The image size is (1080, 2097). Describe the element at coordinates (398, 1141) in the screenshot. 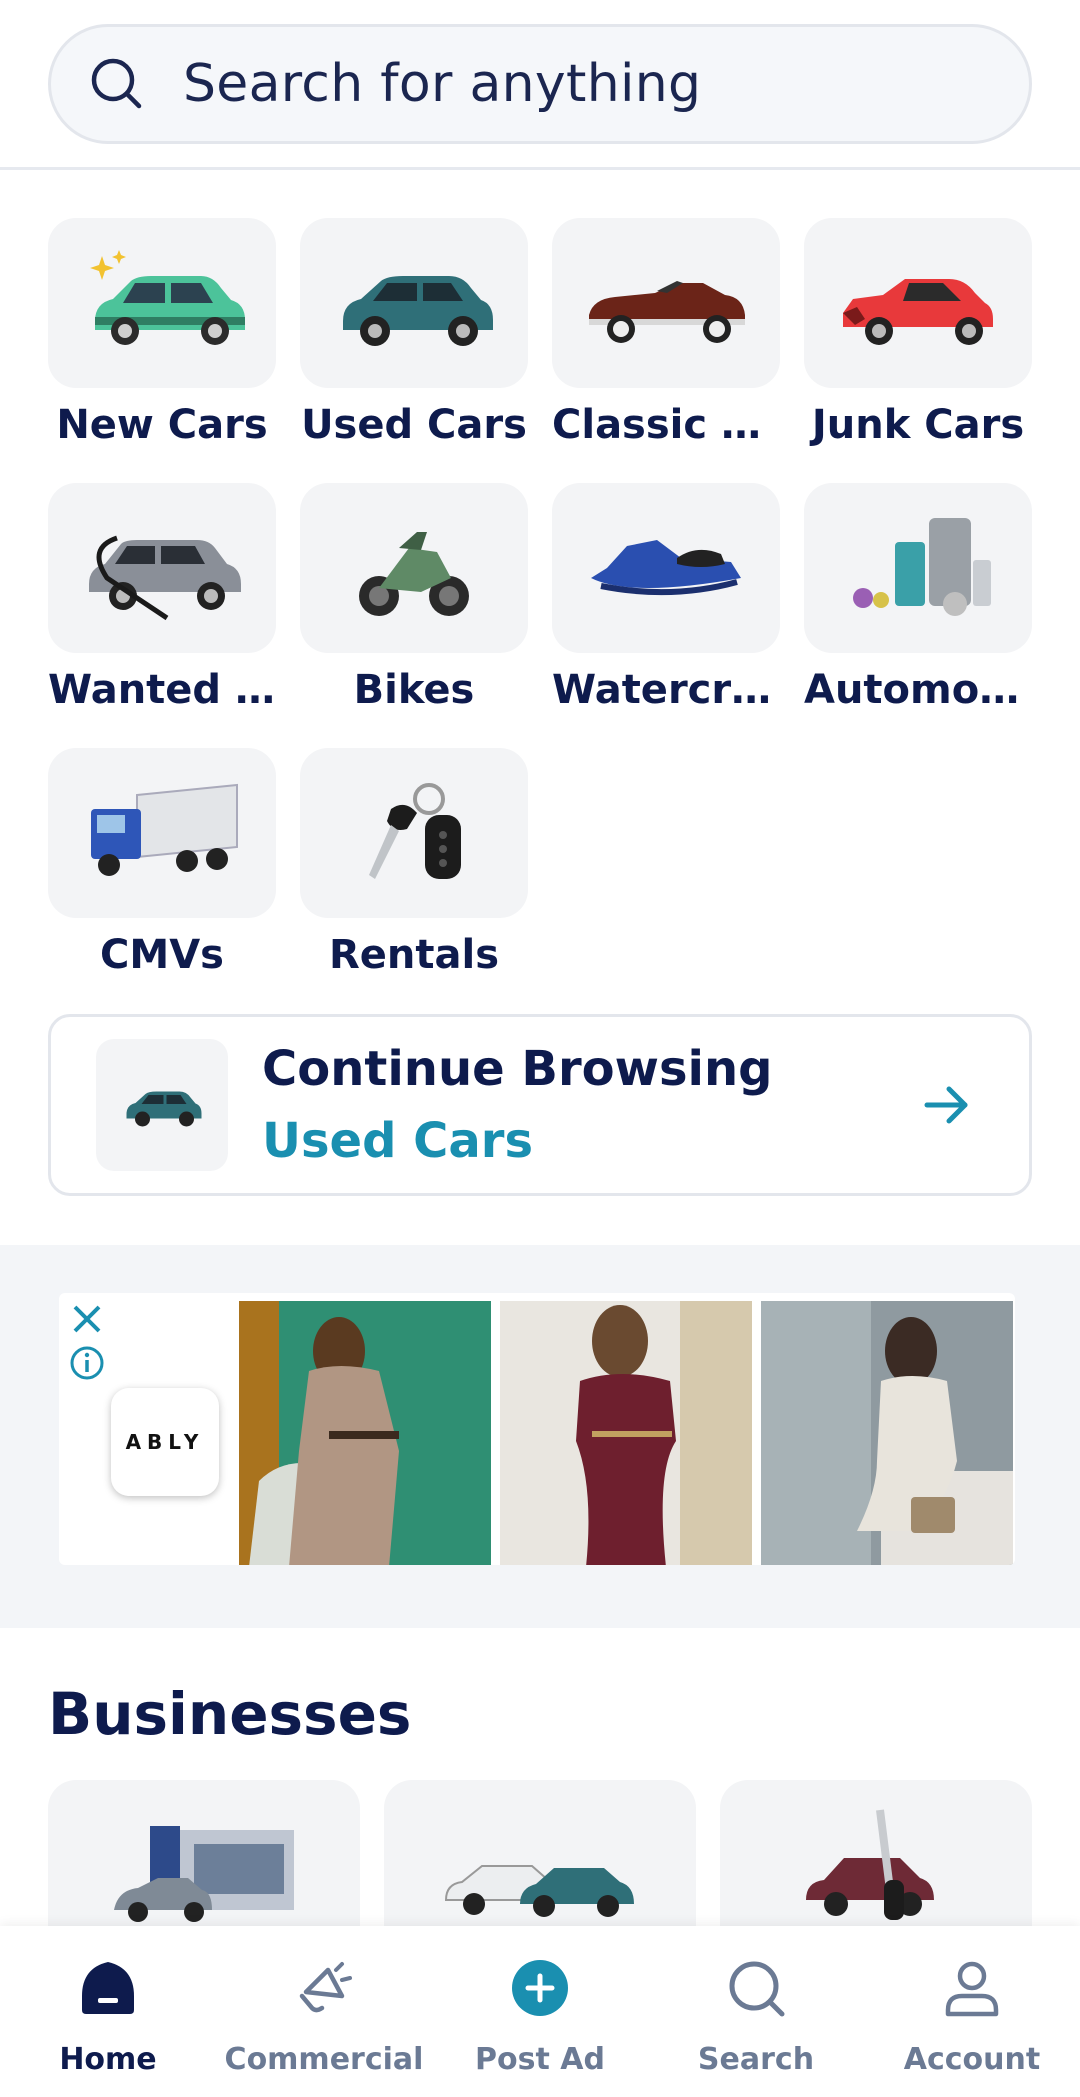

I see `continue-subtitle: Used Cars` at that location.